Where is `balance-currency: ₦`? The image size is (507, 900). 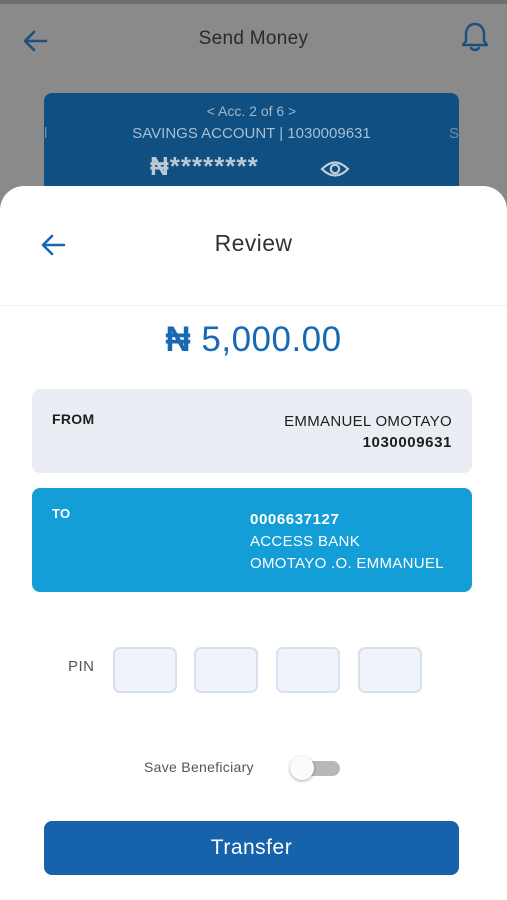
balance-currency: ₦ is located at coordinates (160, 166).